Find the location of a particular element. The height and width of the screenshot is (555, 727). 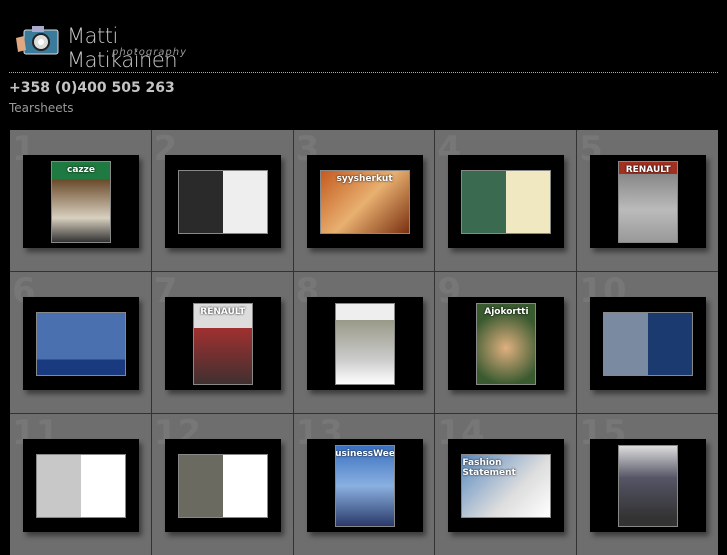

tearsheet-item: 8 is located at coordinates (364, 342).